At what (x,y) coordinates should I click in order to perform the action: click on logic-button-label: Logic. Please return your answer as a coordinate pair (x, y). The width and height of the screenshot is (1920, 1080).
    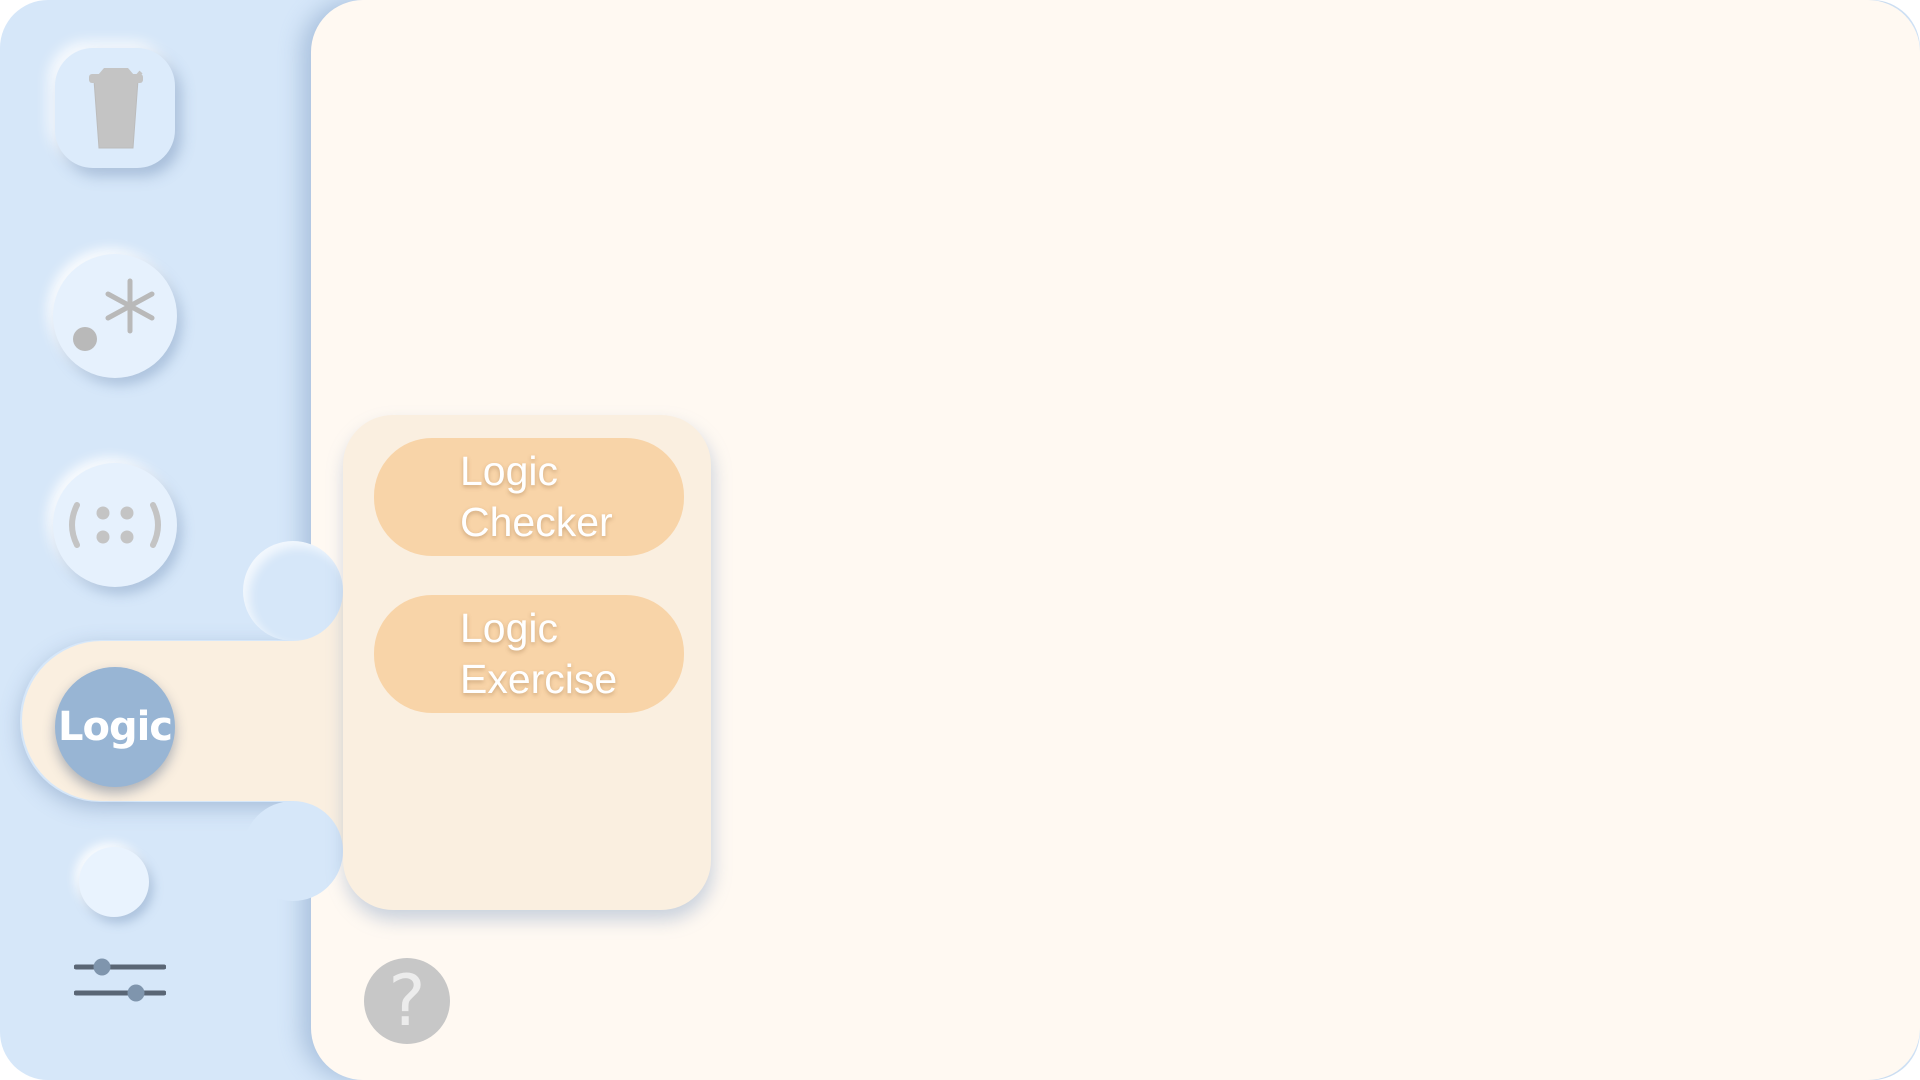
    Looking at the image, I should click on (115, 727).